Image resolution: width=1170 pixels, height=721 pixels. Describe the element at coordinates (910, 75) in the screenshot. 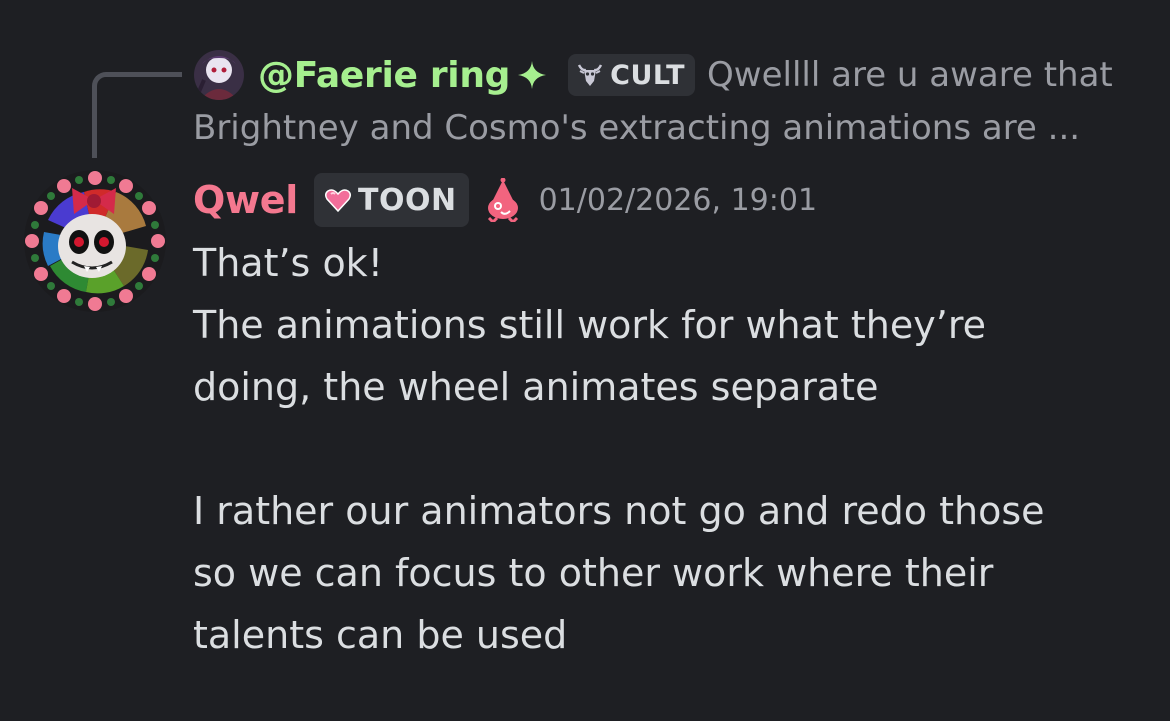

I see `reply-snippet-line1: Qwellll are u aware that` at that location.